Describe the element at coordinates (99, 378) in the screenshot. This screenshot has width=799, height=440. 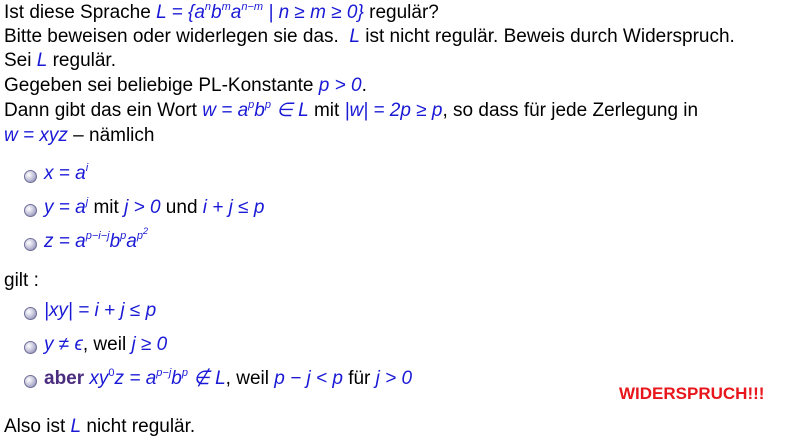
I see `math: xy` at that location.